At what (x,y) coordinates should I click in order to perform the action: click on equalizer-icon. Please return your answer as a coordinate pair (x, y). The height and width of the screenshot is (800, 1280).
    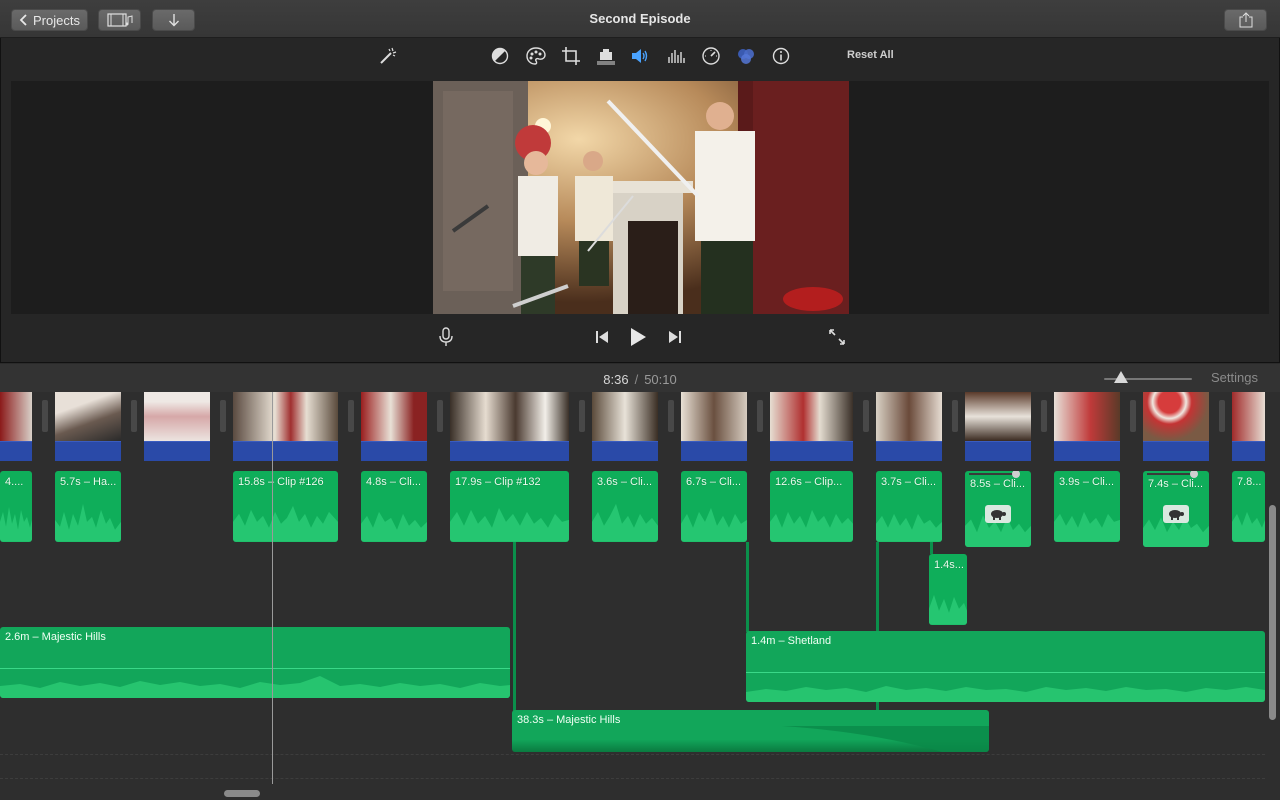
    Looking at the image, I should click on (676, 56).